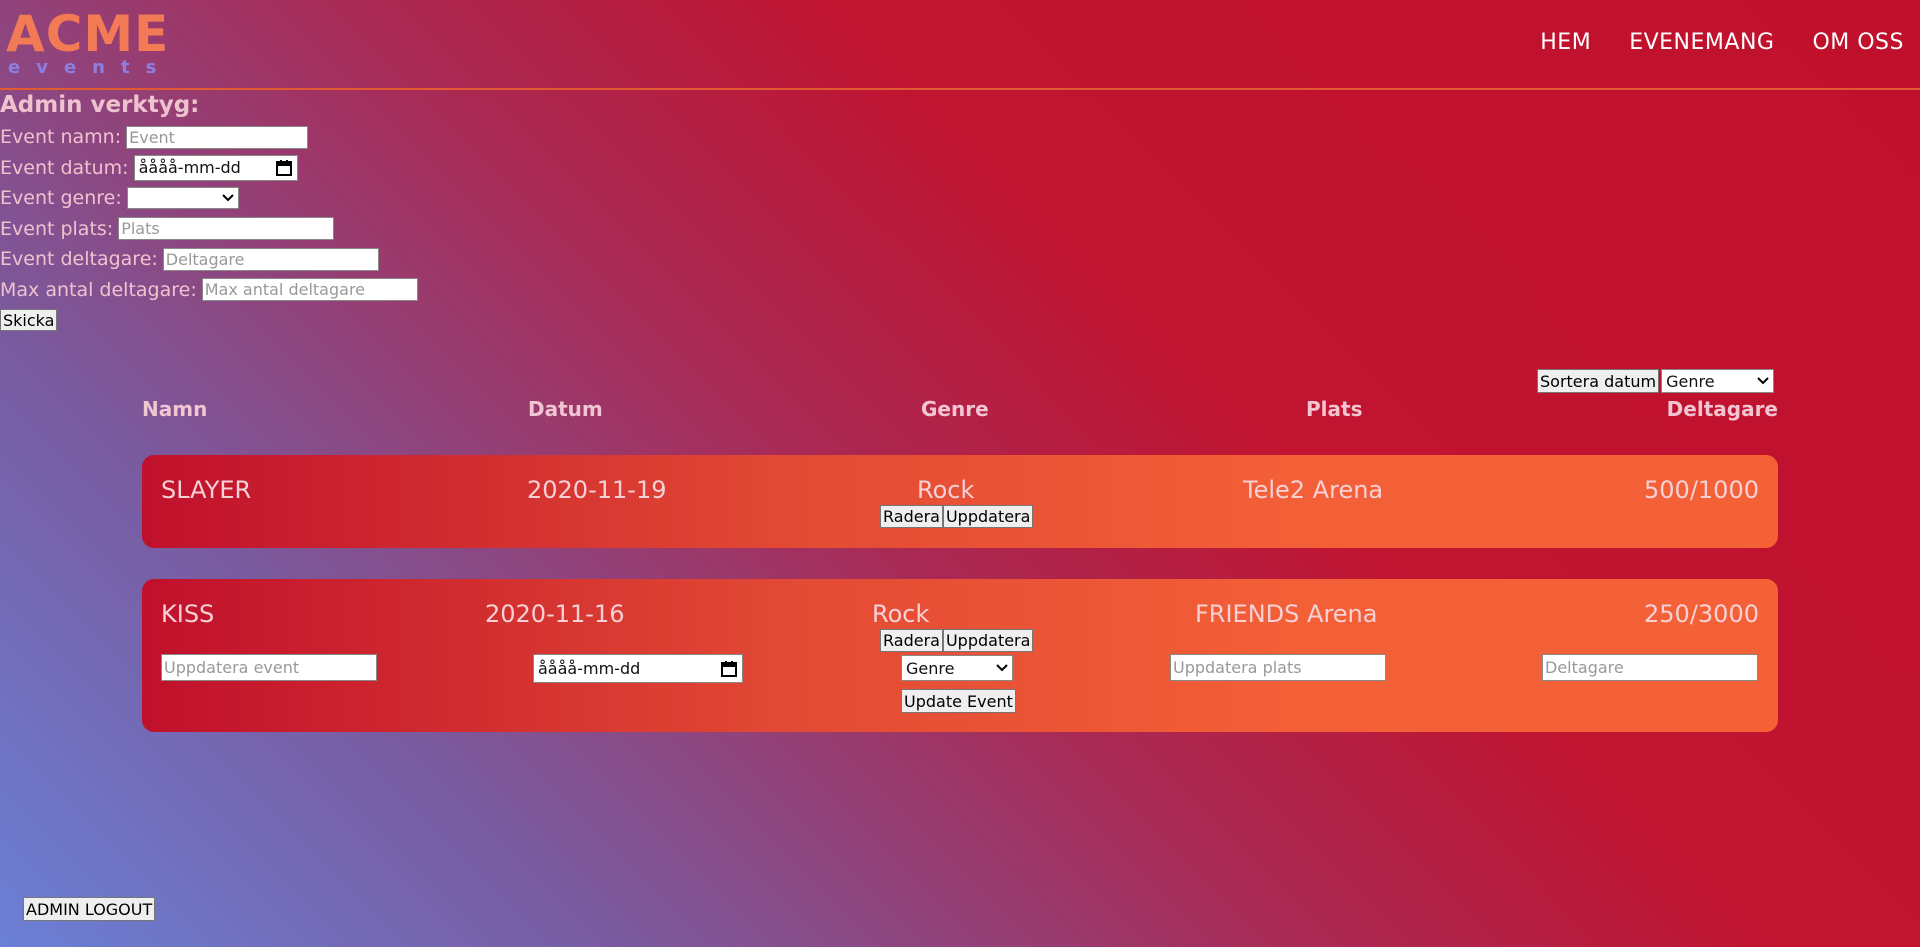  Describe the element at coordinates (29, 320) in the screenshot. I see `submit-event-button: Skicka` at that location.